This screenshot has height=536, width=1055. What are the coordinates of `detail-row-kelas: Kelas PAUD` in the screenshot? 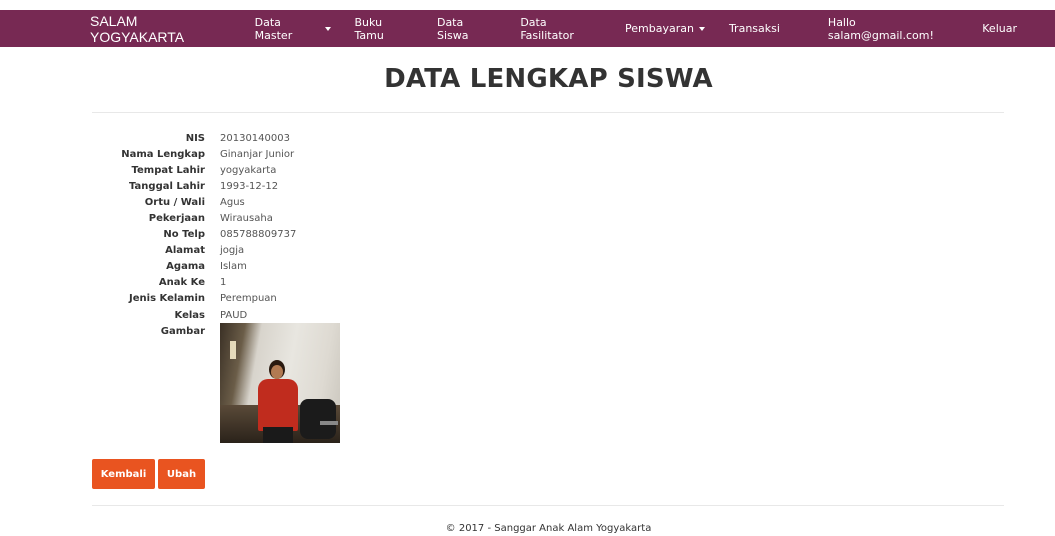 It's located at (216, 315).